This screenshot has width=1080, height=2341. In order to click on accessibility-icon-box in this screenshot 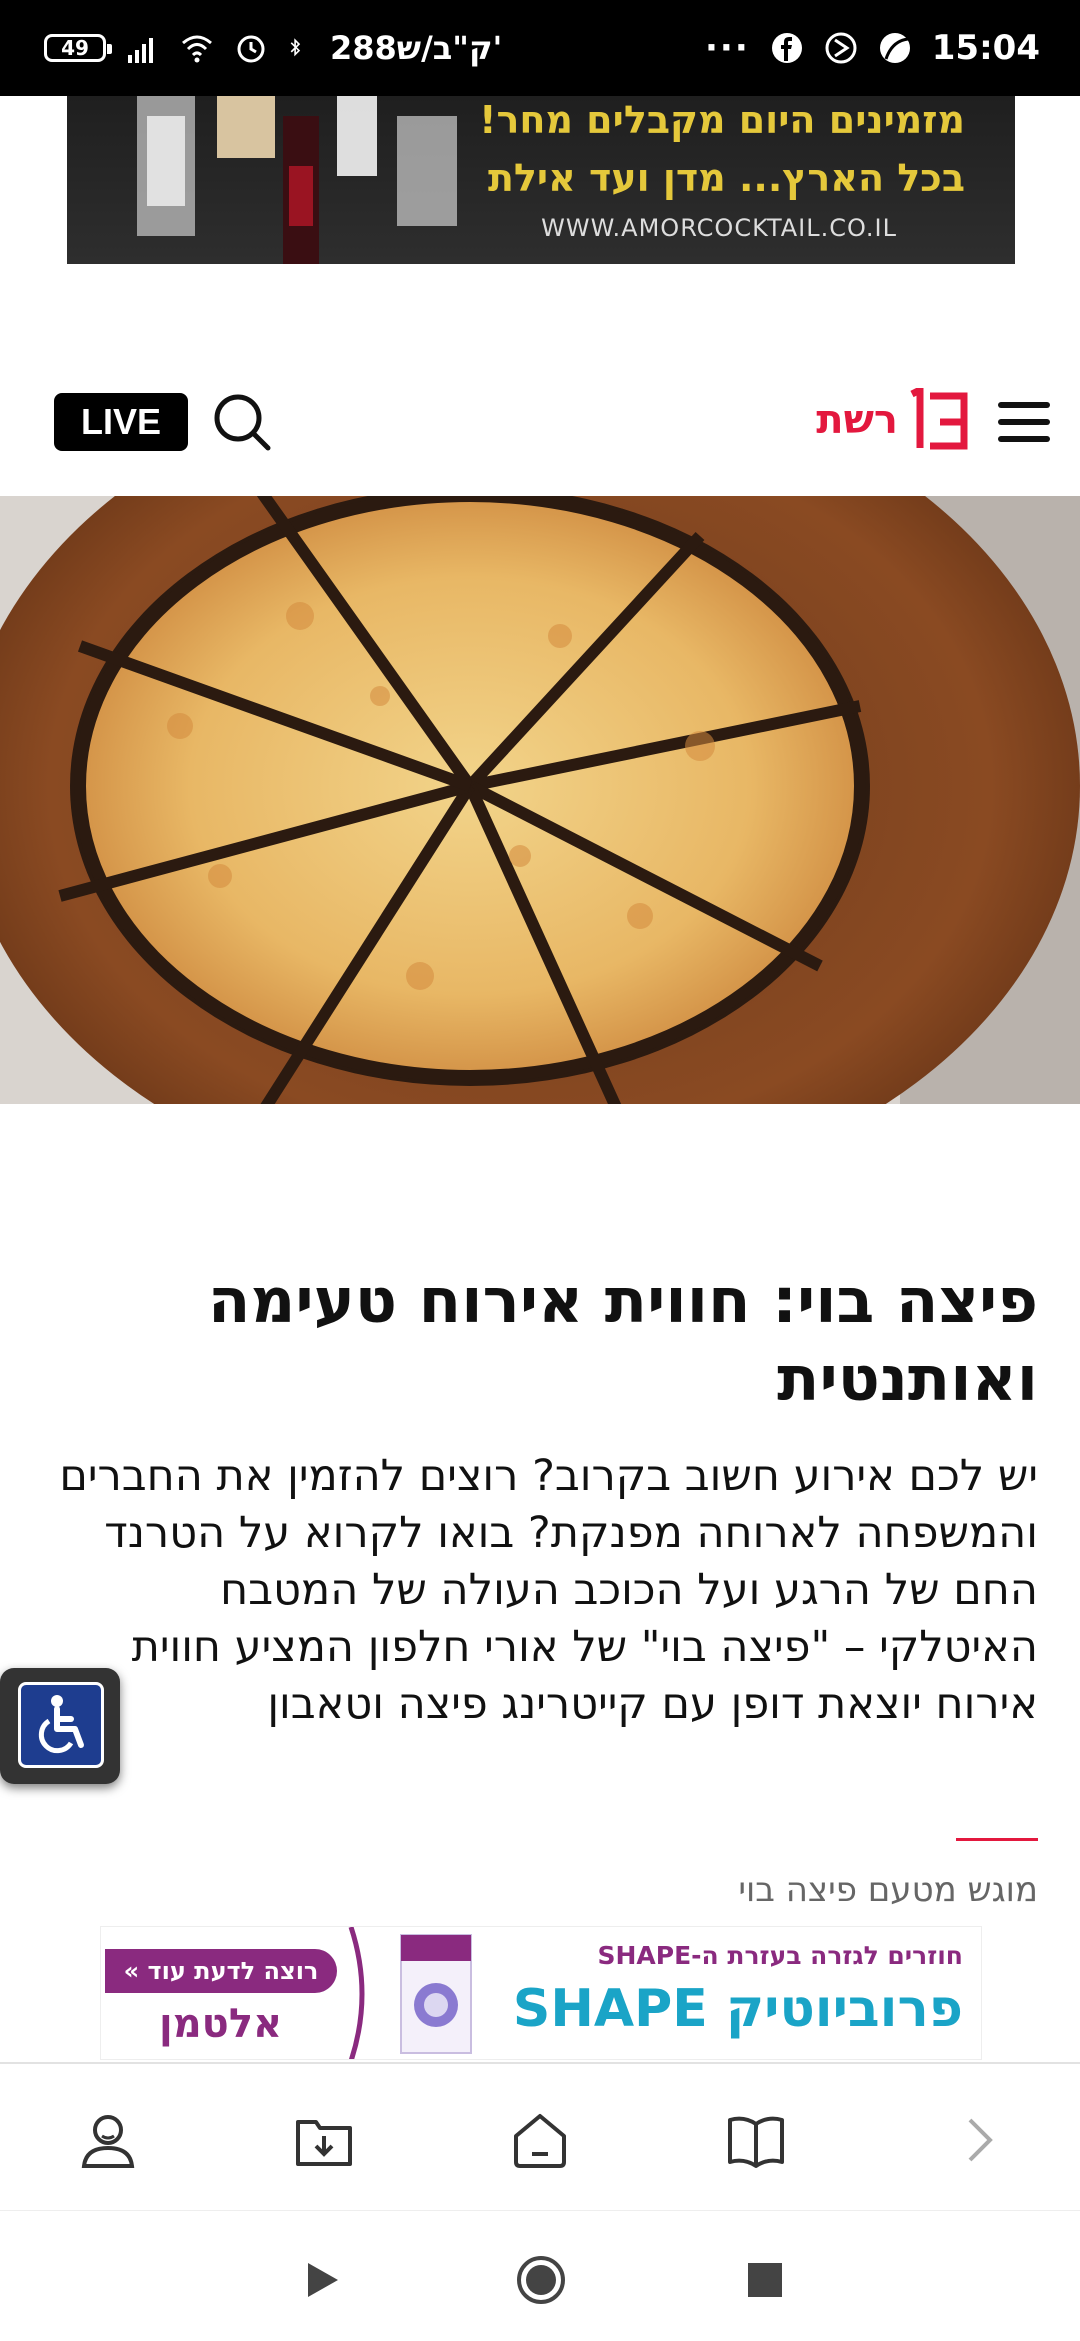, I will do `click(61, 1725)`.